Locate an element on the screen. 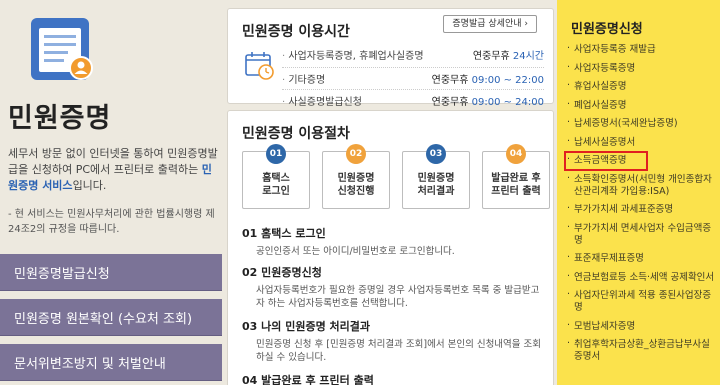 The height and width of the screenshot is (385, 720). step-box: 02 민원증명 신청진행 is located at coordinates (356, 176).